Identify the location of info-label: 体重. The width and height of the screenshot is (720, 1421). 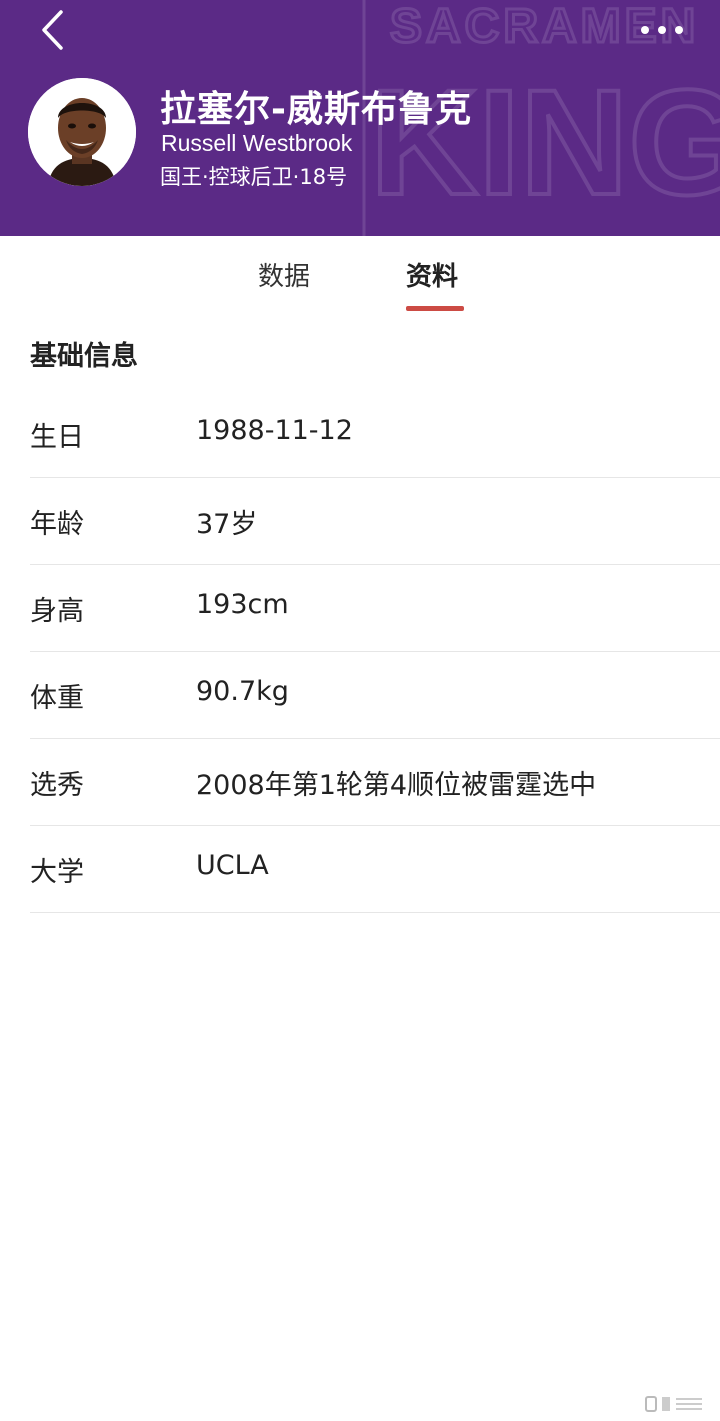
(57, 698).